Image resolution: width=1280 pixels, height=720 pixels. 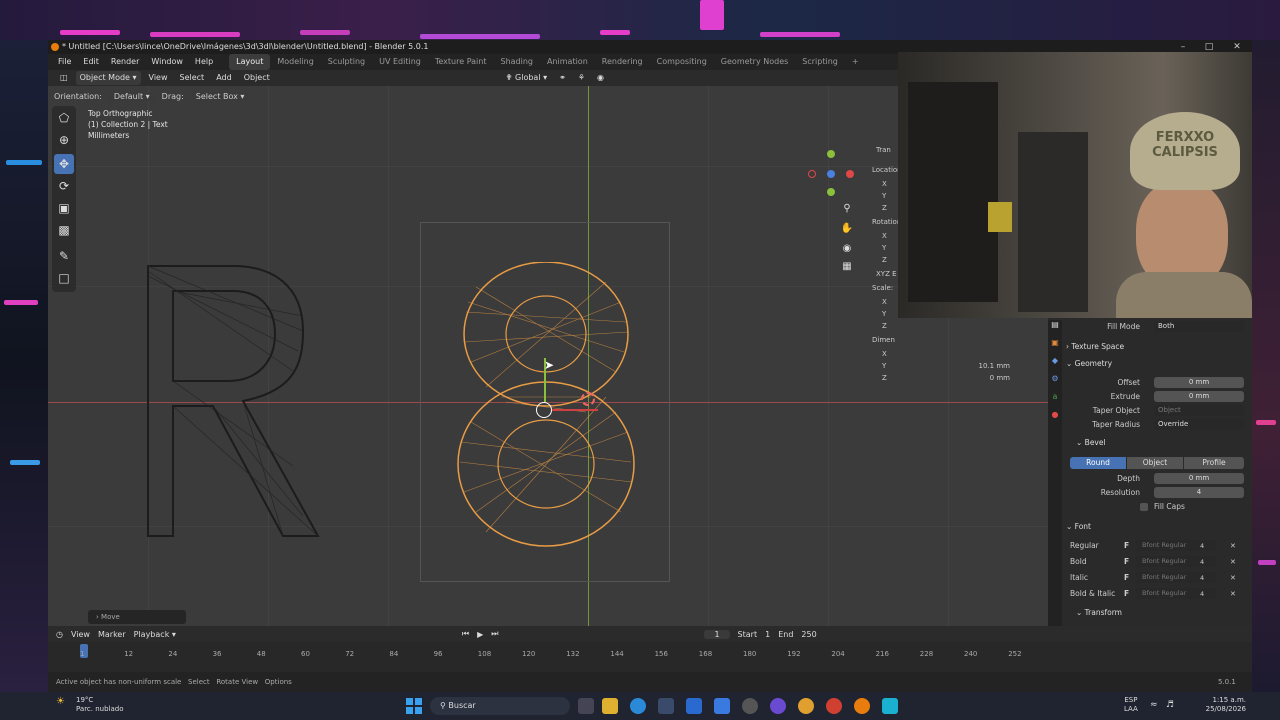 I want to click on object-menu: Object, so click(x=257, y=78).